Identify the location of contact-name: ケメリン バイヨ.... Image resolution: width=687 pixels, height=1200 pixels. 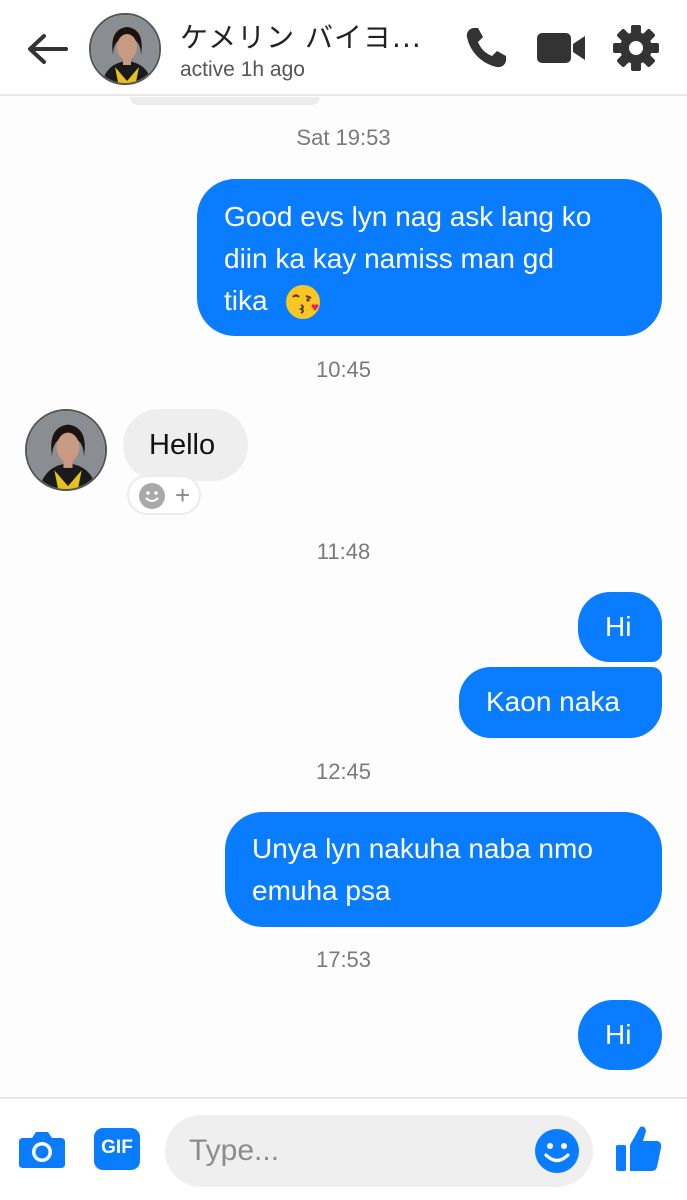
(301, 36).